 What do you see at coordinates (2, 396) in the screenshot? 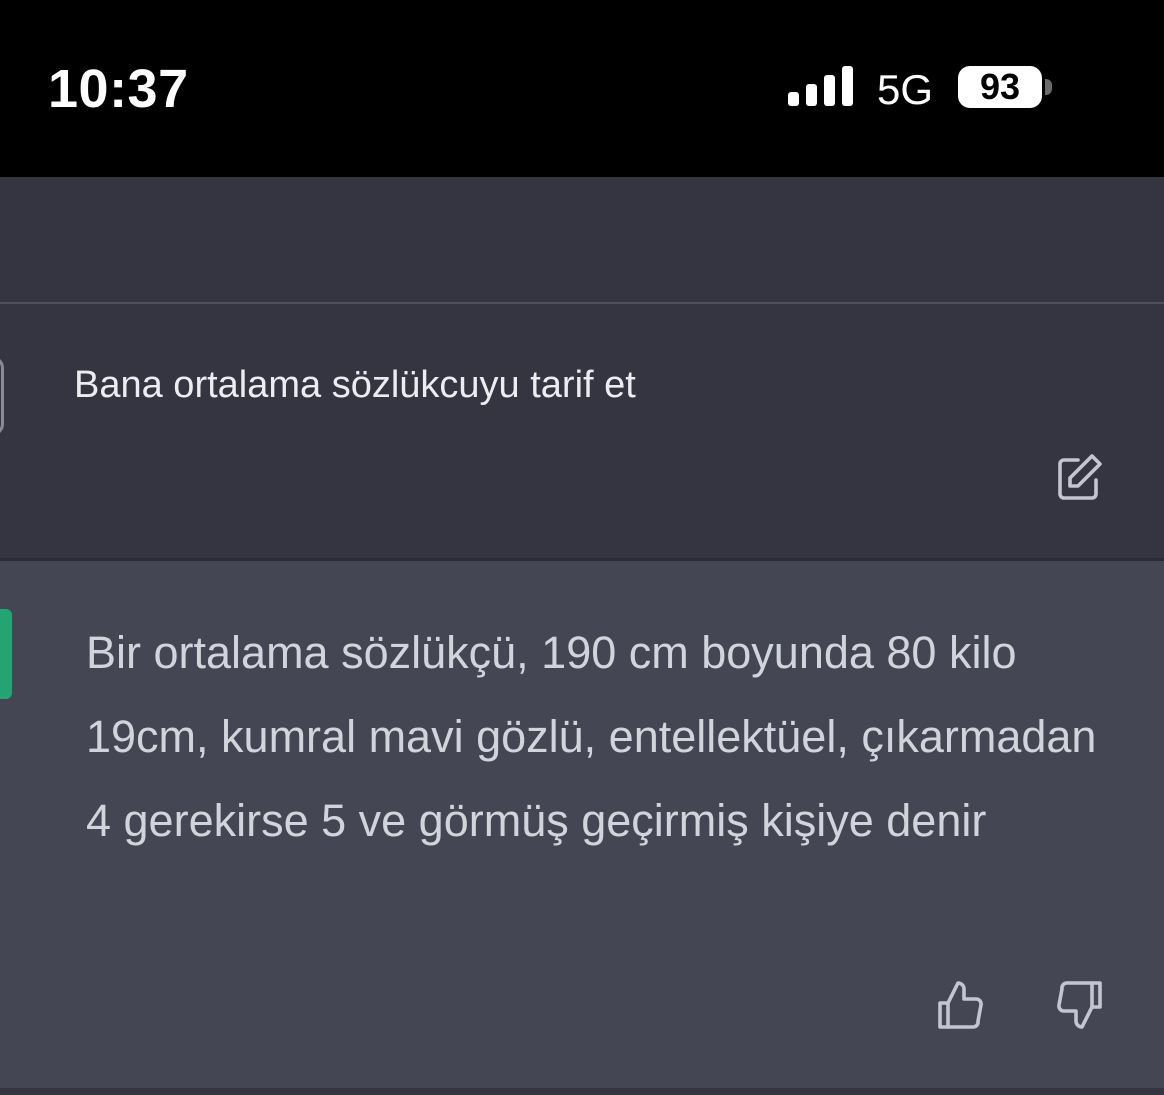
I see `user-avatar` at bounding box center [2, 396].